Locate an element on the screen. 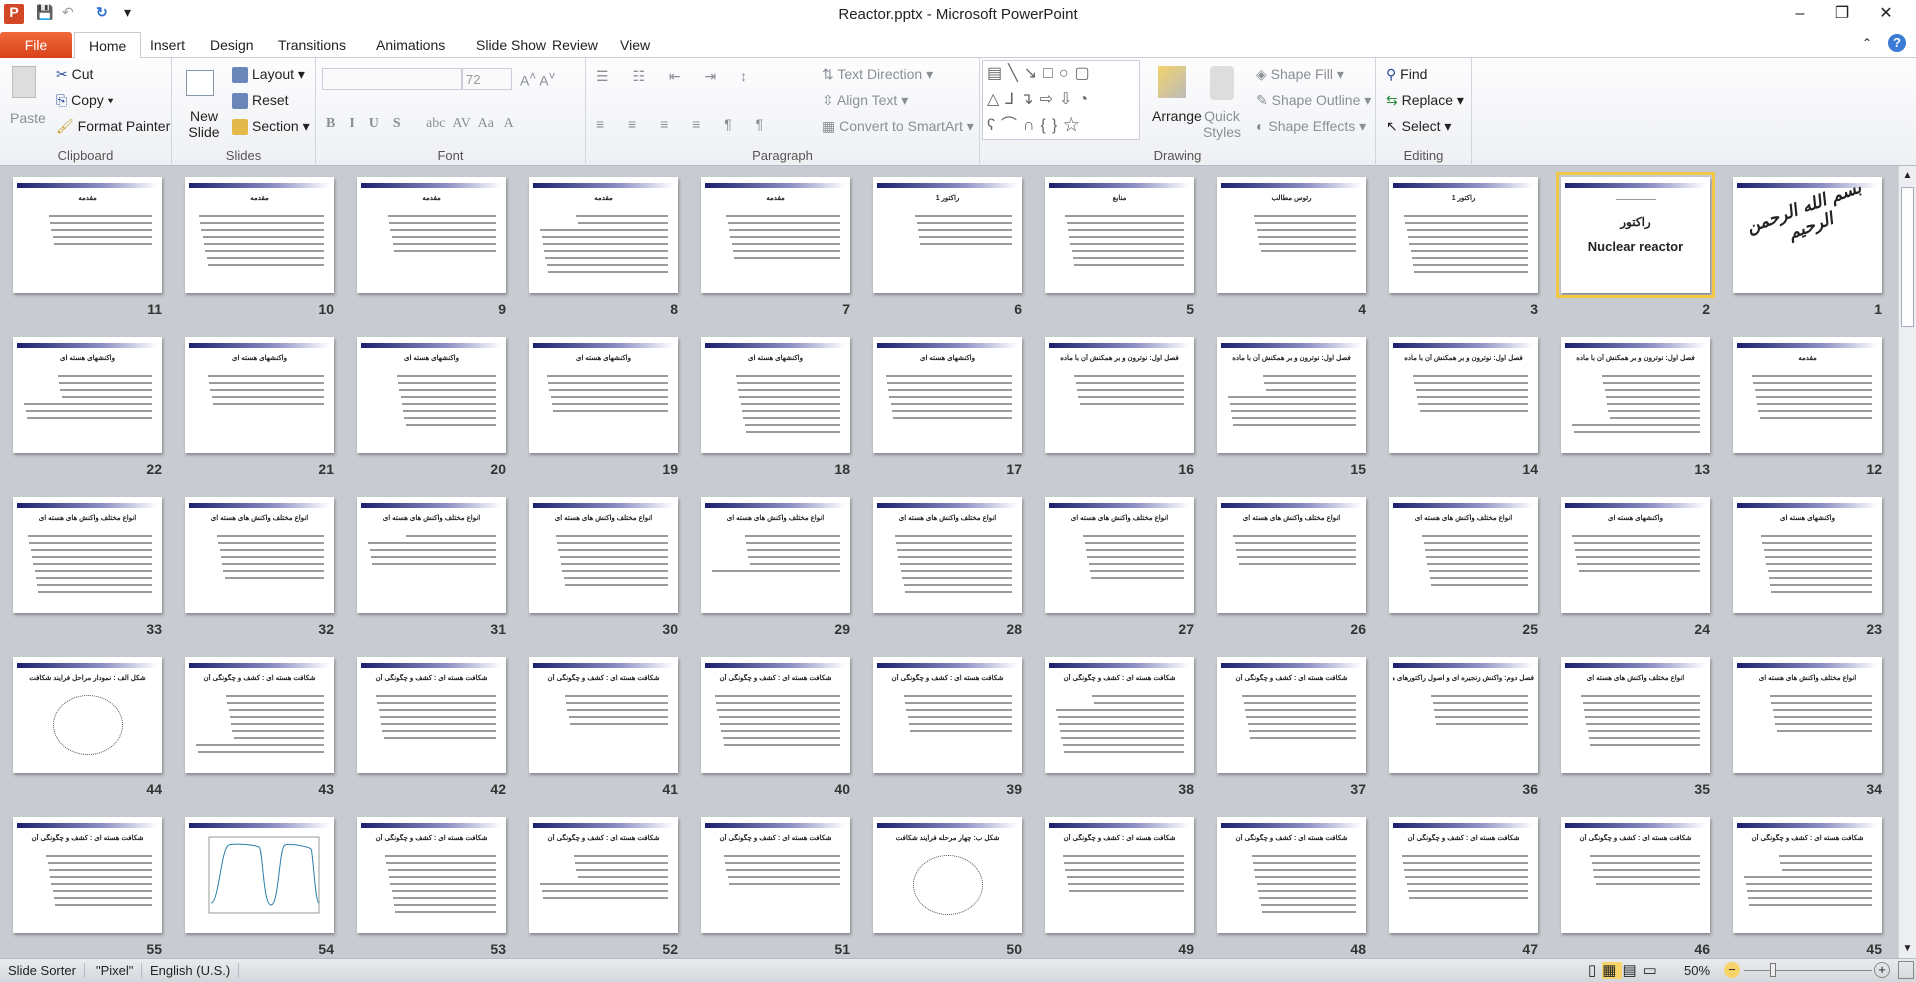 The height and width of the screenshot is (982, 1916). copy-button: ⎘ Copy ▾ is located at coordinates (85, 100).